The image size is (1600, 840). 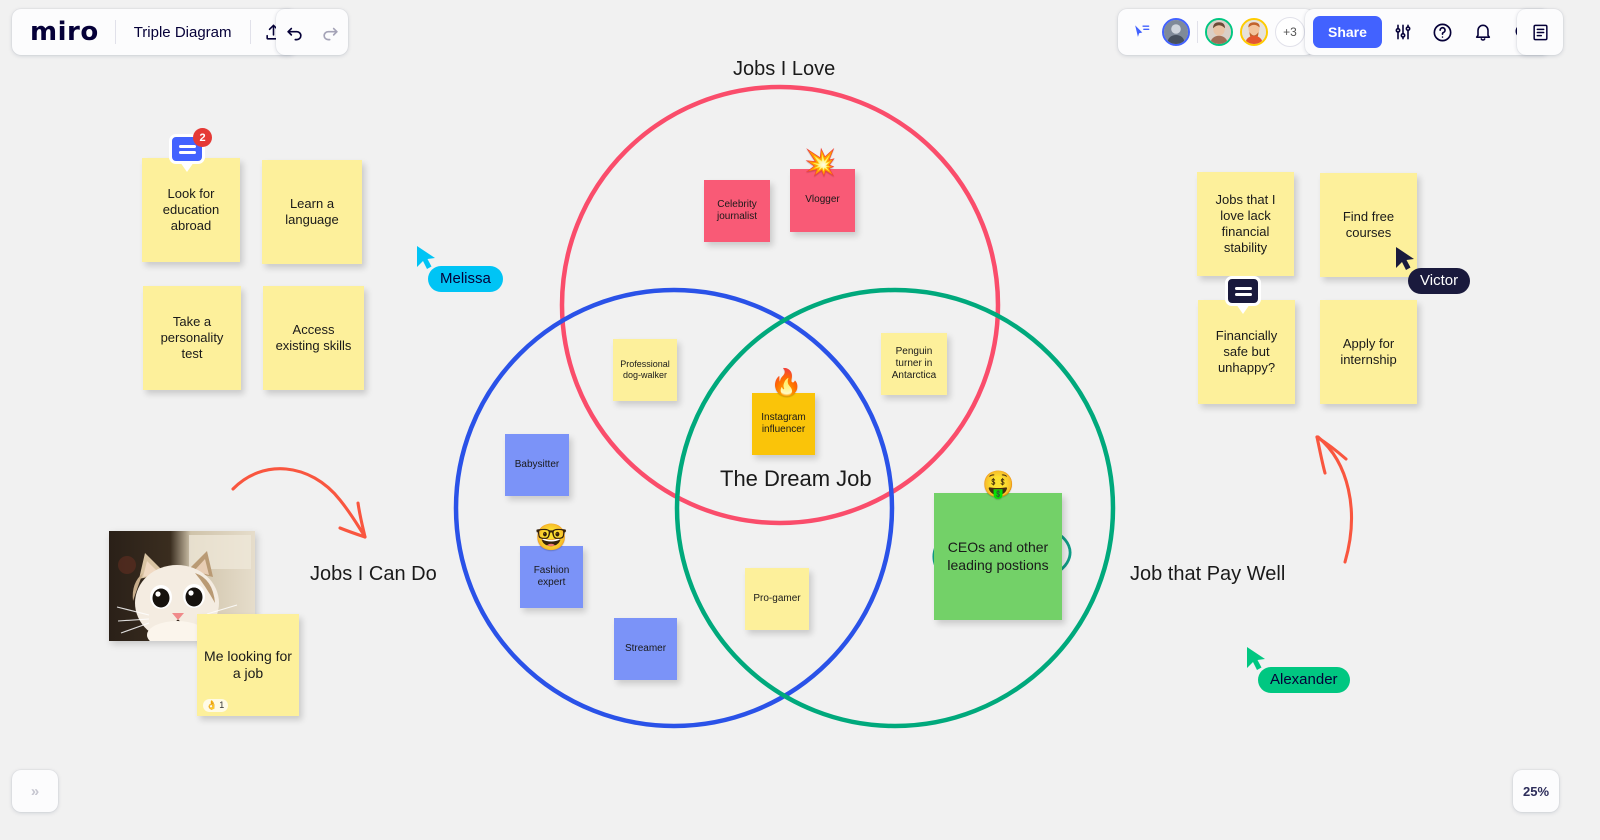 I want to click on undo-button, so click(x=294, y=32).